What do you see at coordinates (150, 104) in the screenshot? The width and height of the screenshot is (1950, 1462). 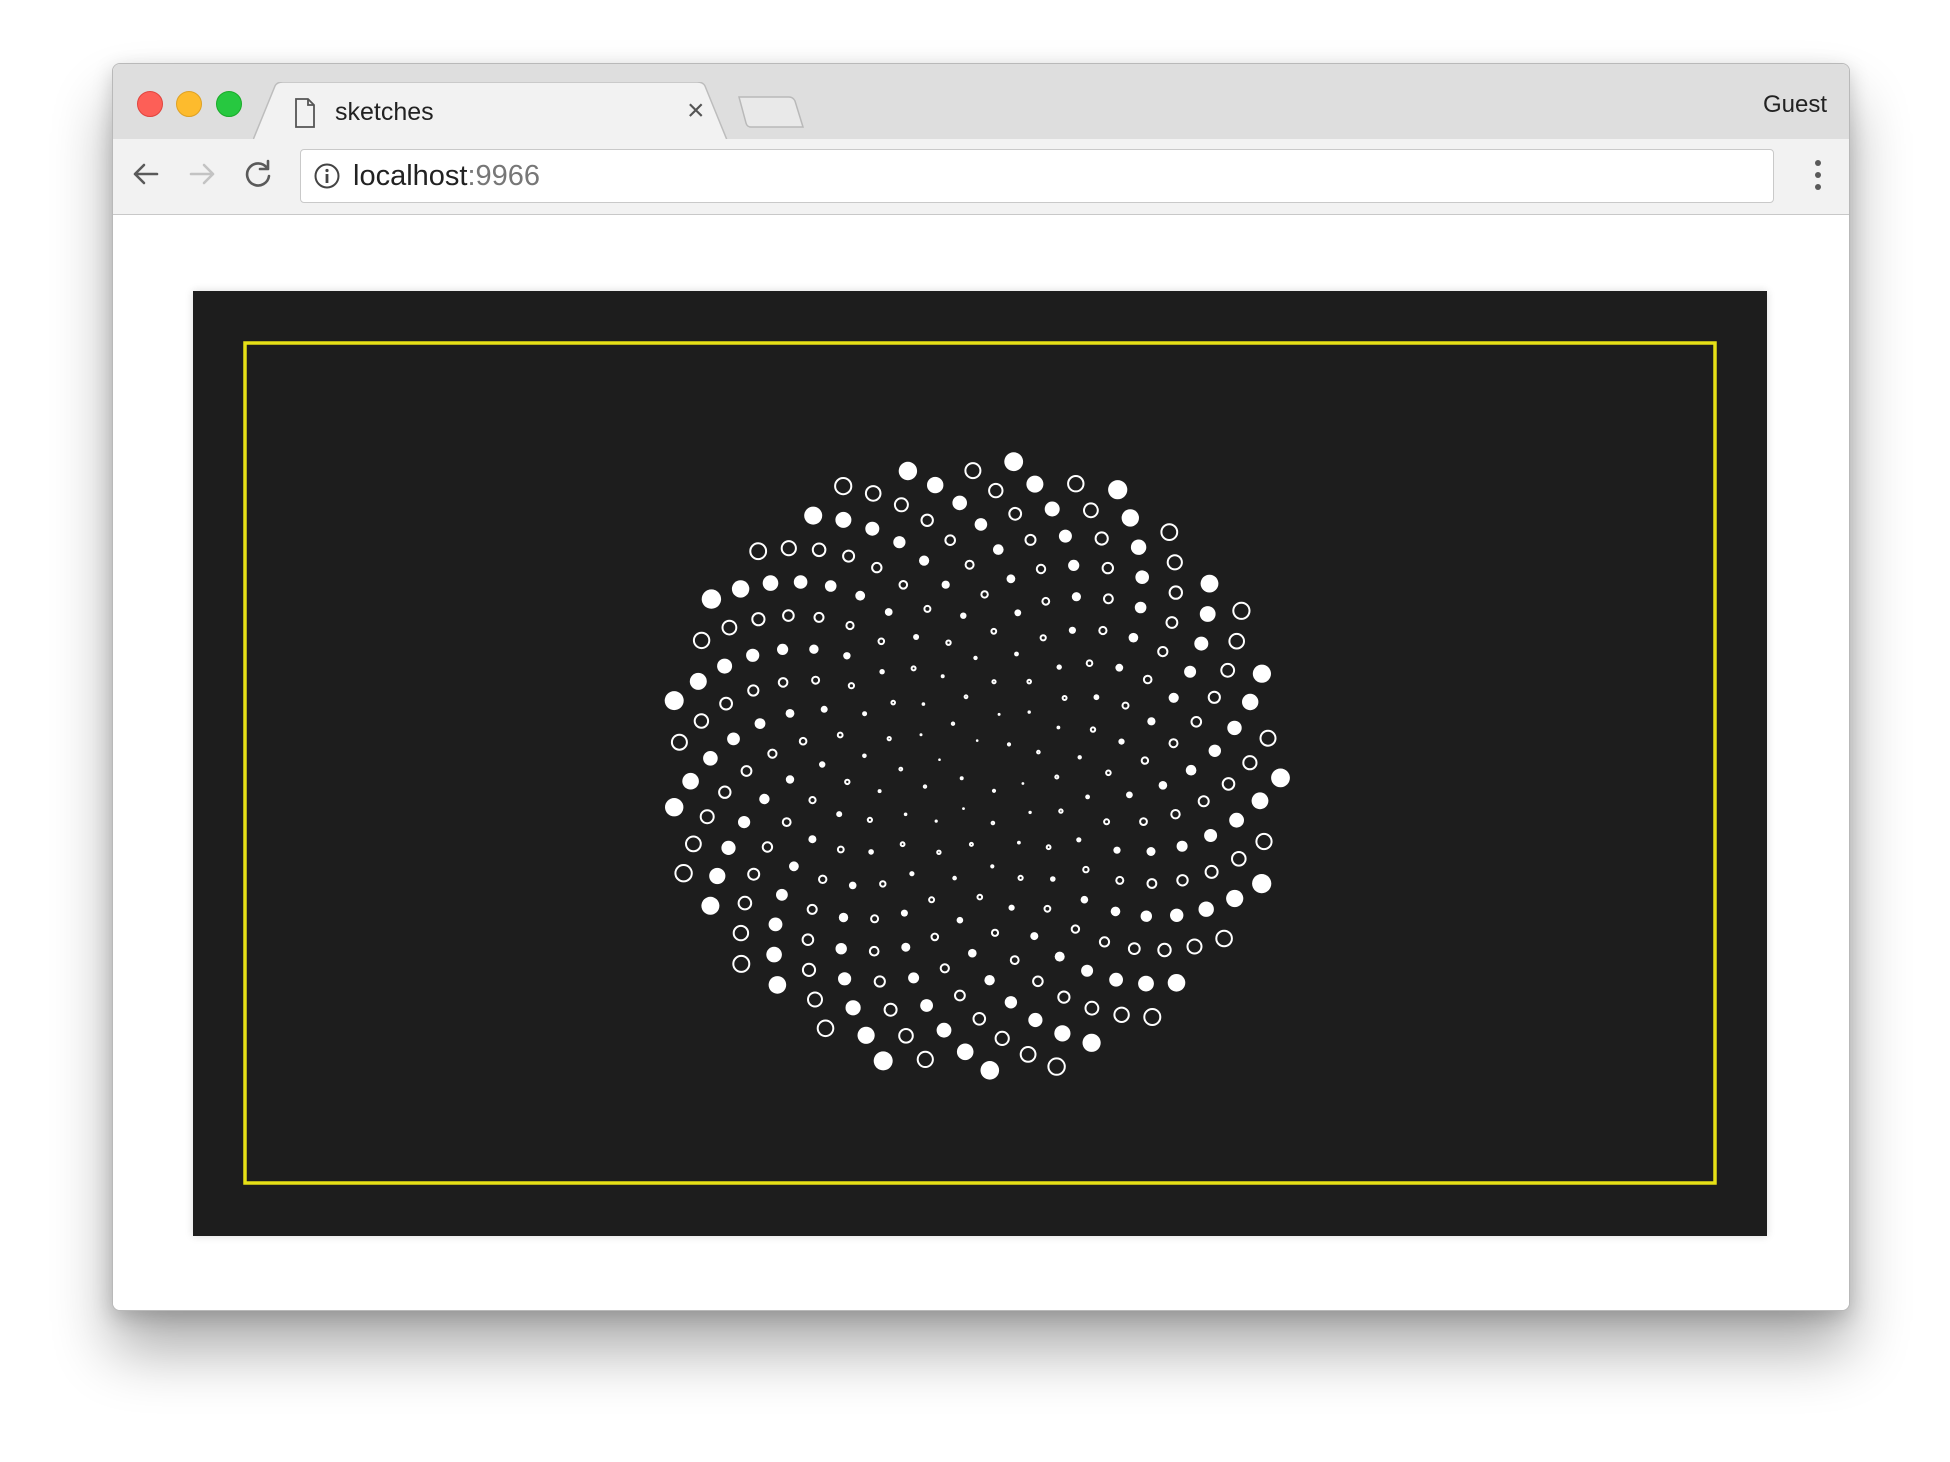 I see `close-window-button` at bounding box center [150, 104].